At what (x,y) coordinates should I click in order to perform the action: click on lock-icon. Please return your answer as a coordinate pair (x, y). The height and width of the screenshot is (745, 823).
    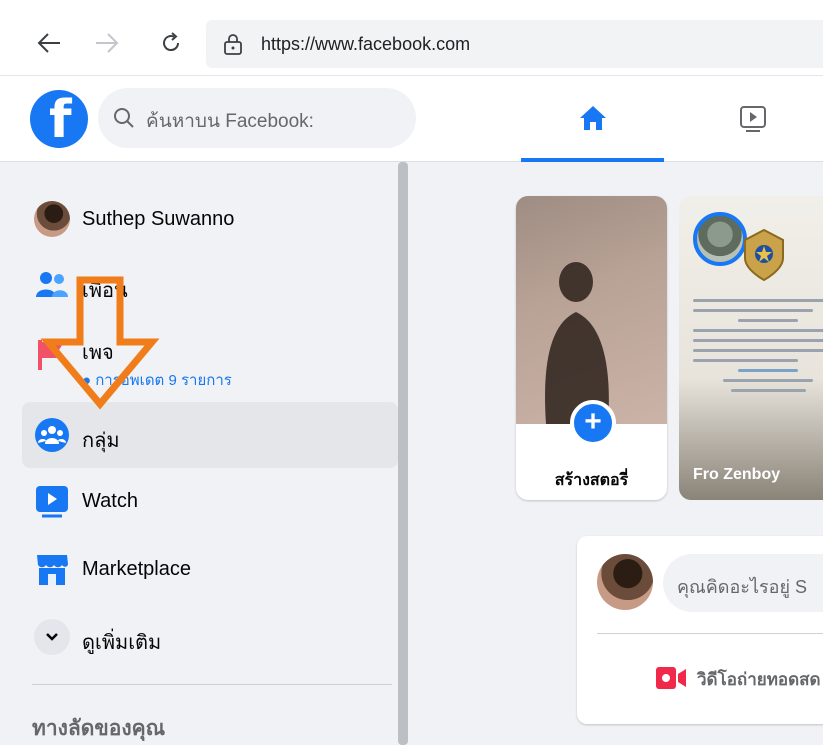
    Looking at the image, I should click on (233, 44).